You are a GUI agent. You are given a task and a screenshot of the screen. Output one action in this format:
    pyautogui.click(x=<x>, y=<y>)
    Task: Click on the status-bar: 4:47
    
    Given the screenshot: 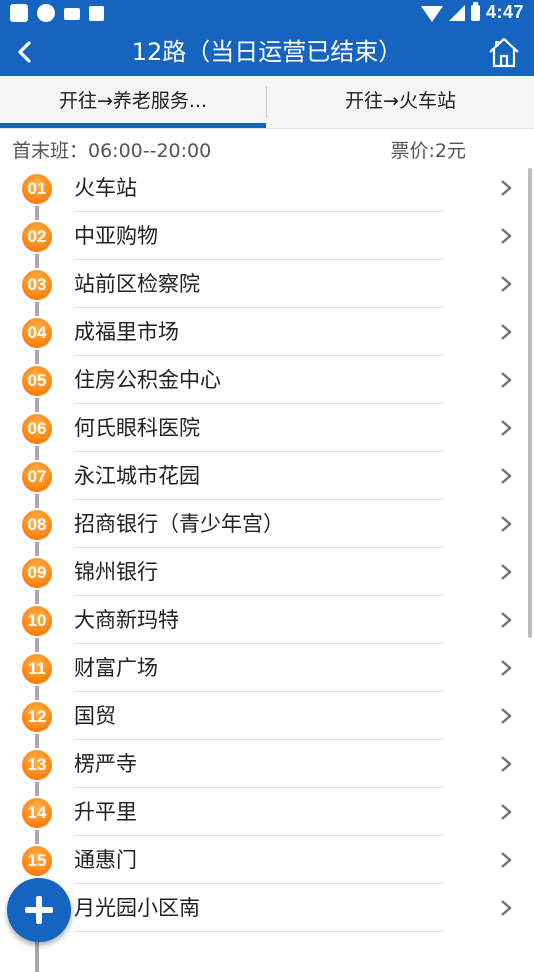 What is the action you would take?
    pyautogui.click(x=267, y=14)
    